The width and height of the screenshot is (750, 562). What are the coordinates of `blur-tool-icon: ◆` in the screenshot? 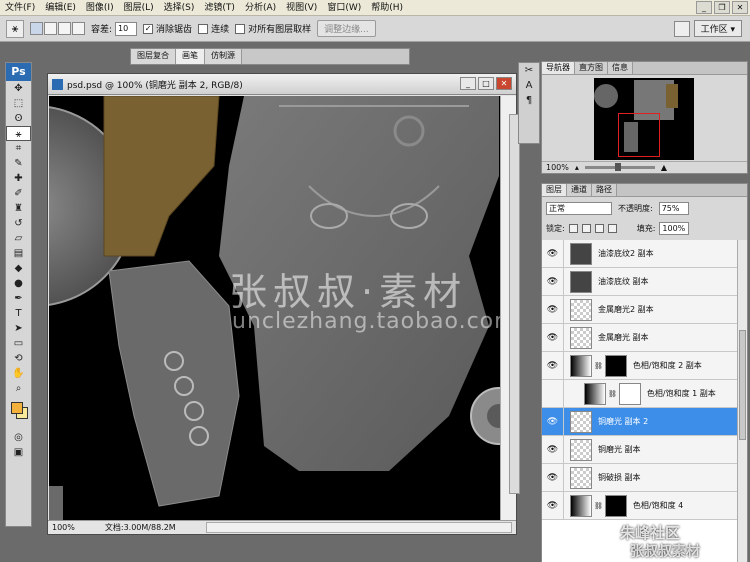 It's located at (18, 268).